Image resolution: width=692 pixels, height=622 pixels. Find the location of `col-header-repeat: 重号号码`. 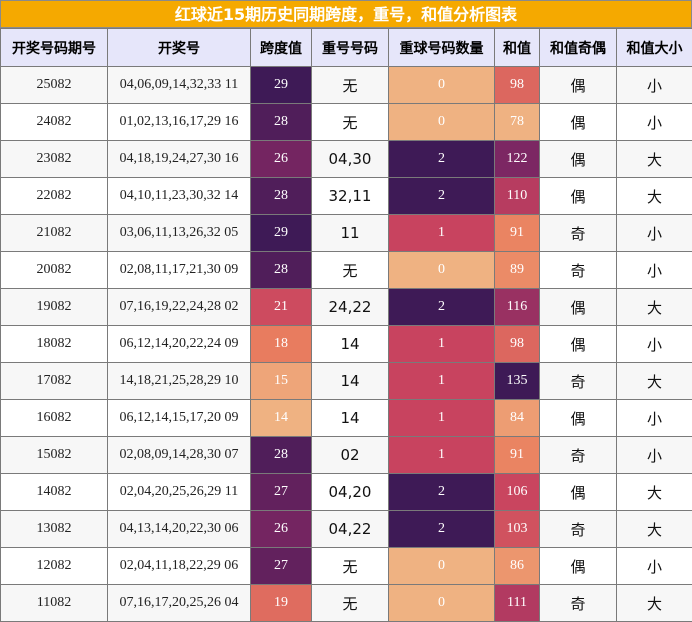

col-header-repeat: 重号号码 is located at coordinates (350, 48).